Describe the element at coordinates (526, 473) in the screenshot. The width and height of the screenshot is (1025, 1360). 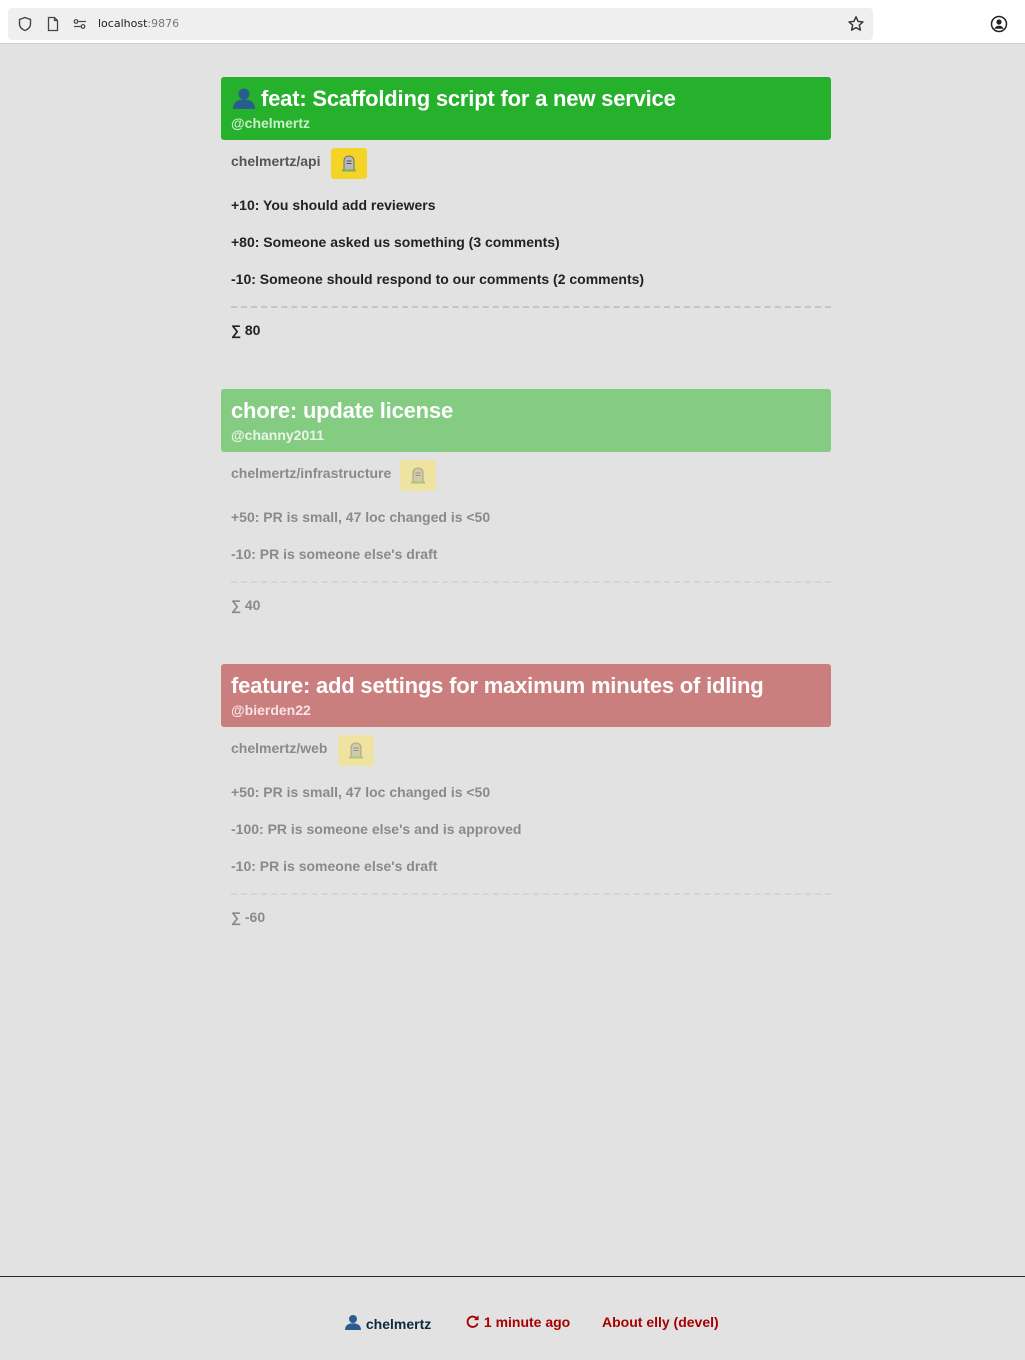
I see `pr-repo-row: chelmertz/infrastructure` at that location.